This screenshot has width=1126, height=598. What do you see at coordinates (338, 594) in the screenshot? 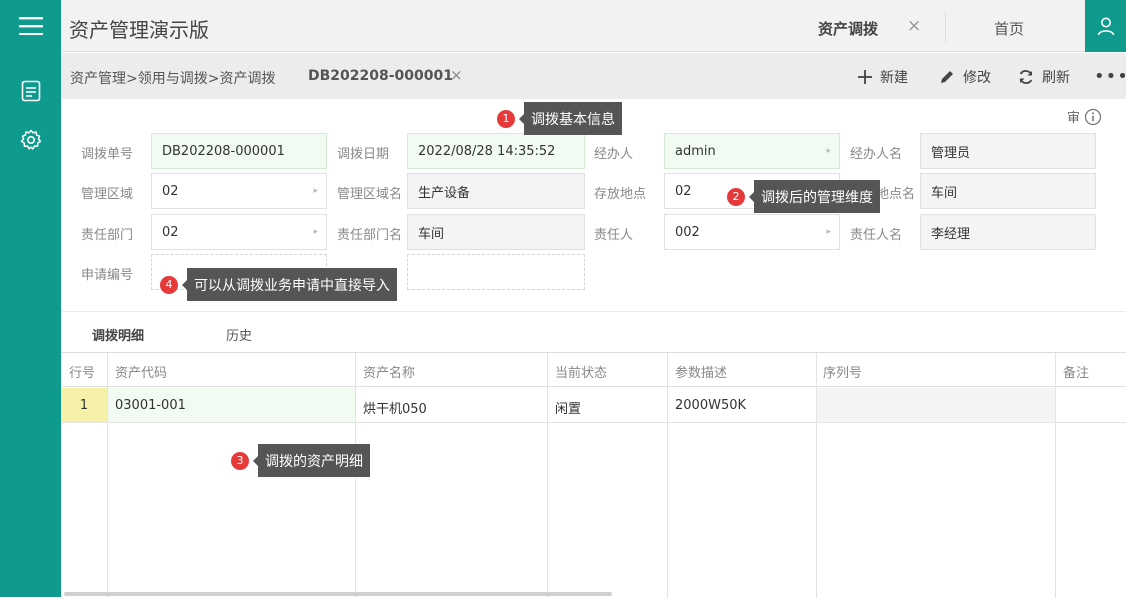
I see `horizontal-scrollbar` at bounding box center [338, 594].